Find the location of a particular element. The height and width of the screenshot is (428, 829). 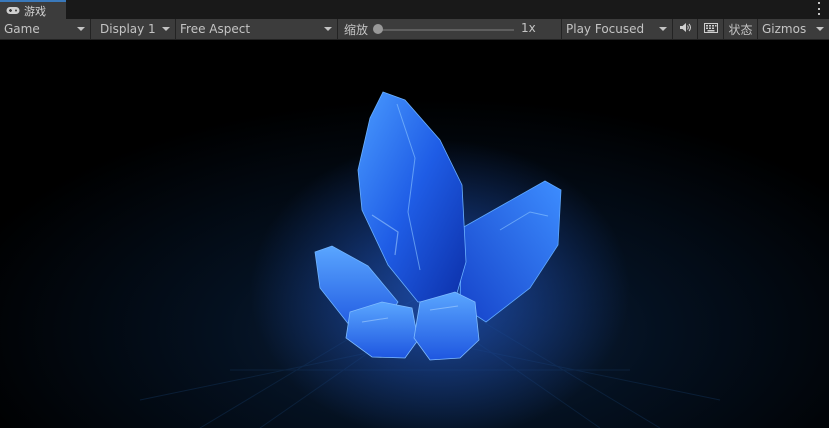

gizmos-label: Gizmos is located at coordinates (784, 29).